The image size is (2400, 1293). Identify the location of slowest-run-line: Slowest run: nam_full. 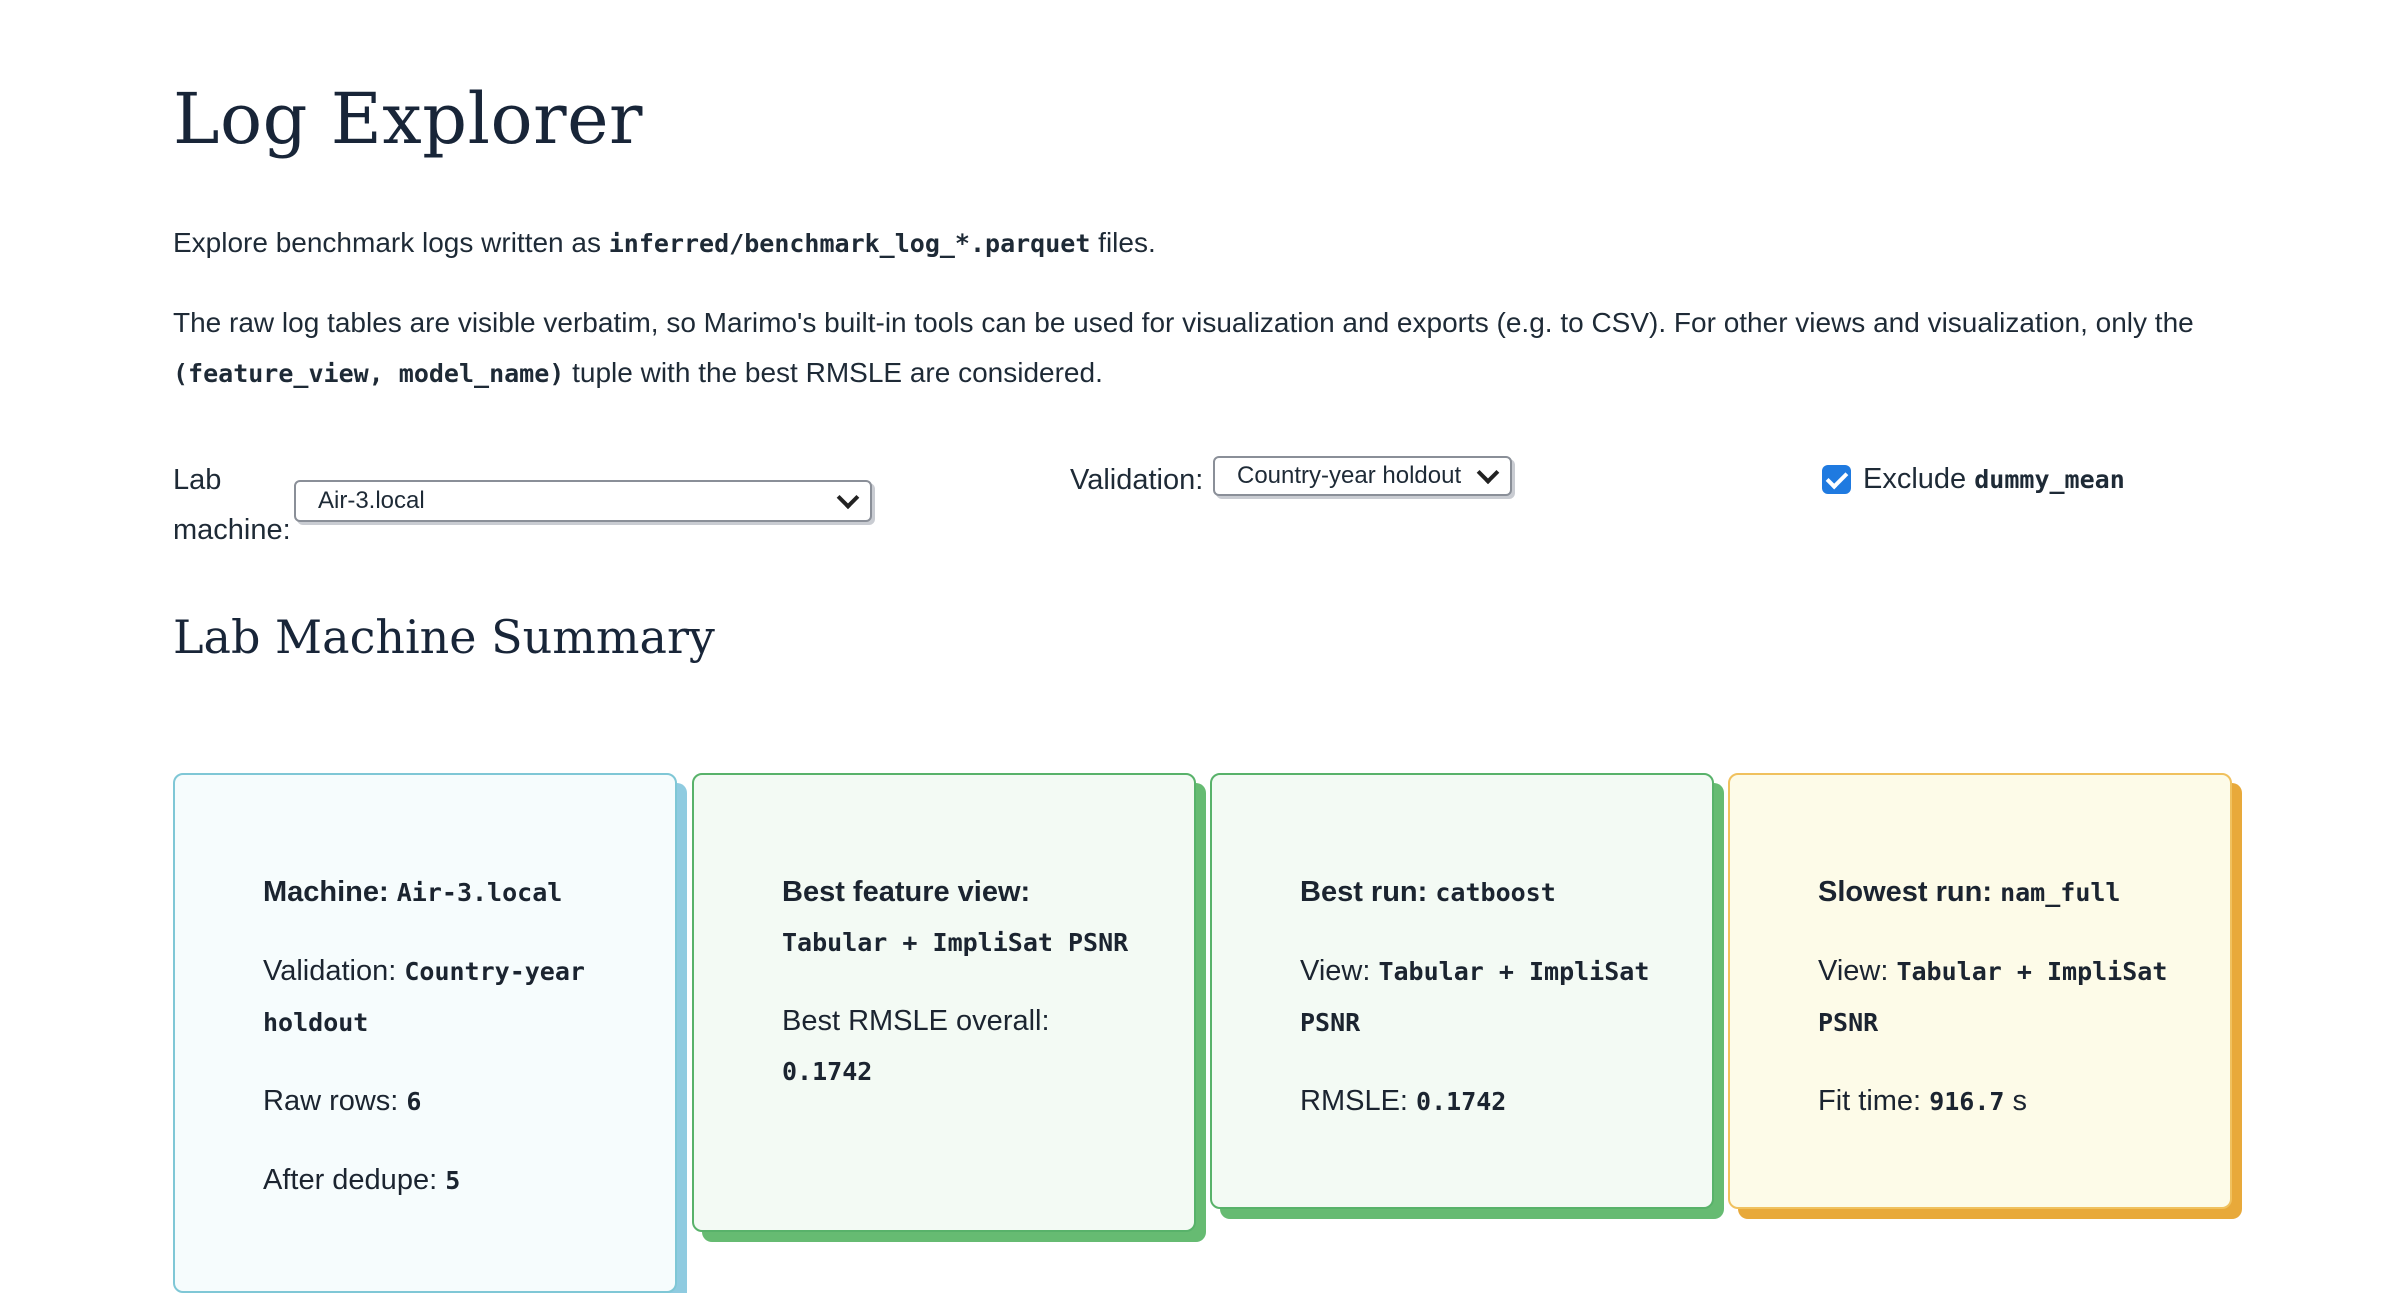
(1969, 892).